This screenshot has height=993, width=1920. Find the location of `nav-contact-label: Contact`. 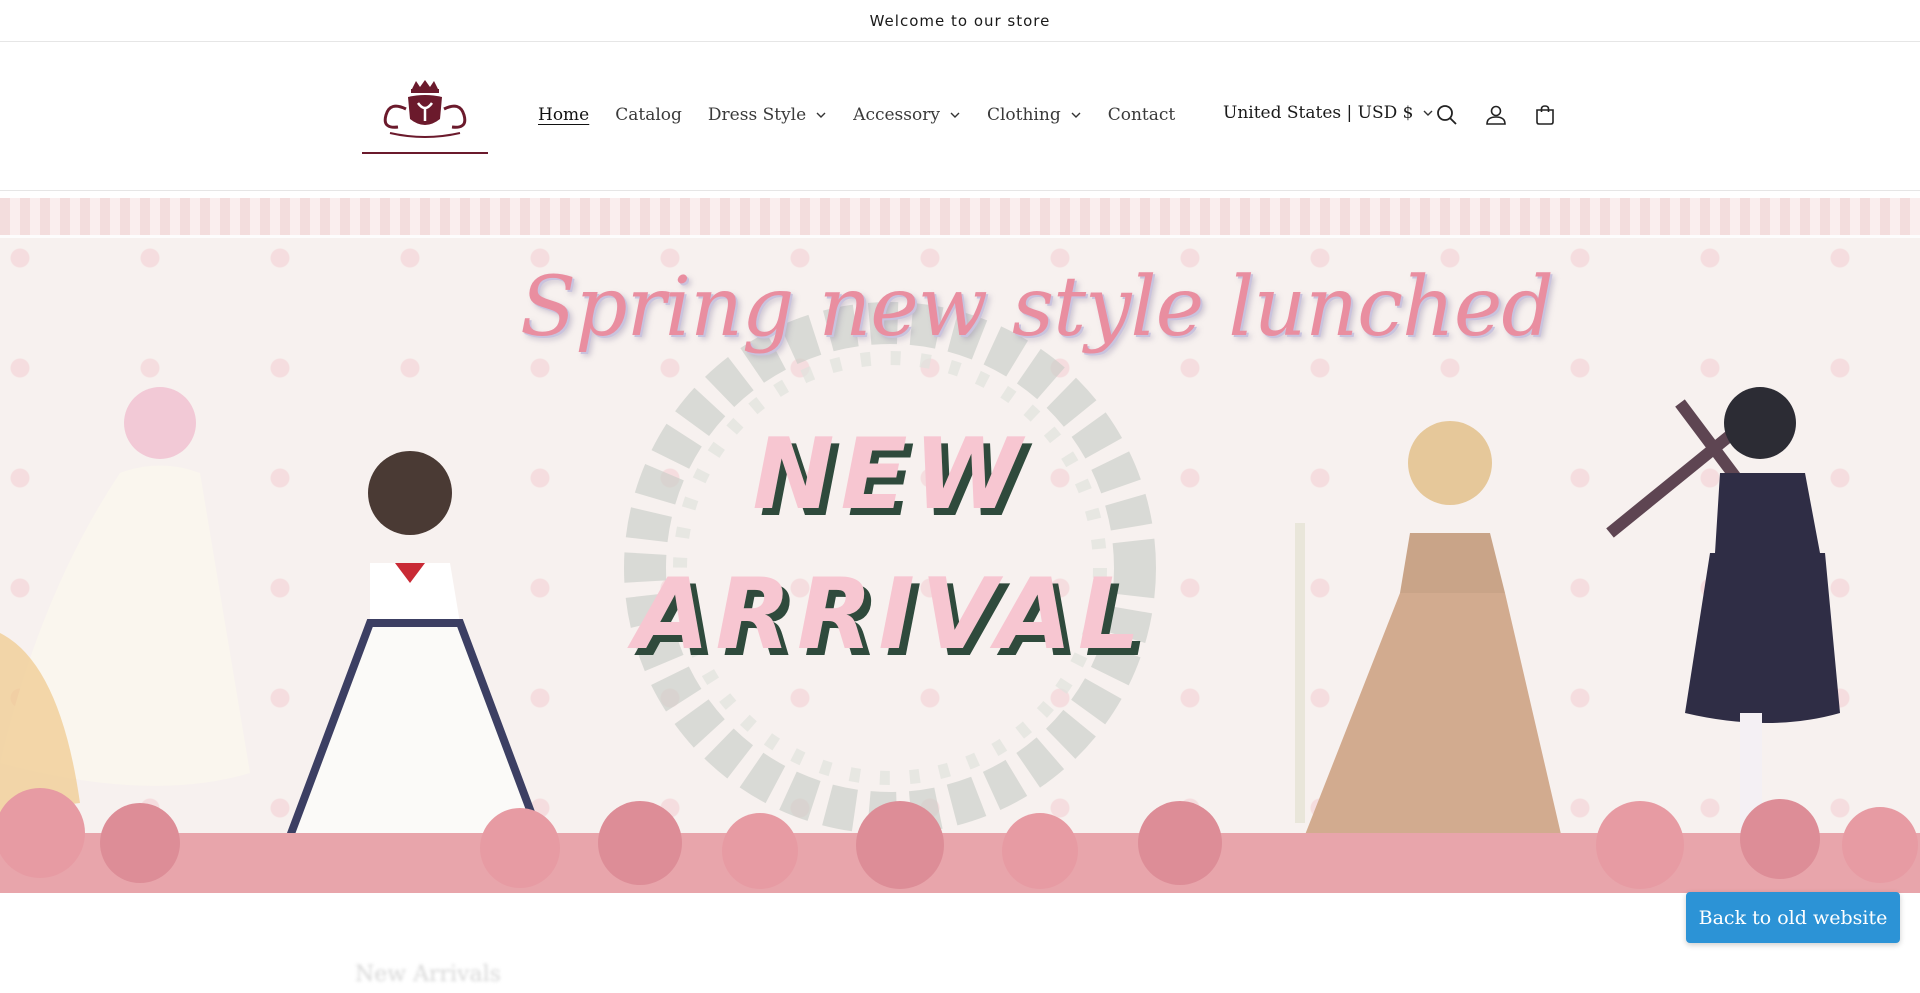

nav-contact-label: Contact is located at coordinates (1141, 115).